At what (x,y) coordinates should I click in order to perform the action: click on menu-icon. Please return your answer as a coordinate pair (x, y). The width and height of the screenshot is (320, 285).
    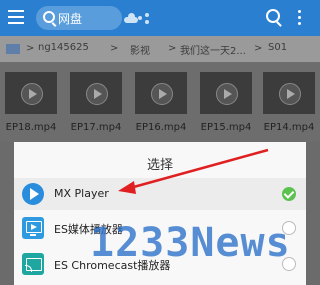
    Looking at the image, I should click on (16, 17).